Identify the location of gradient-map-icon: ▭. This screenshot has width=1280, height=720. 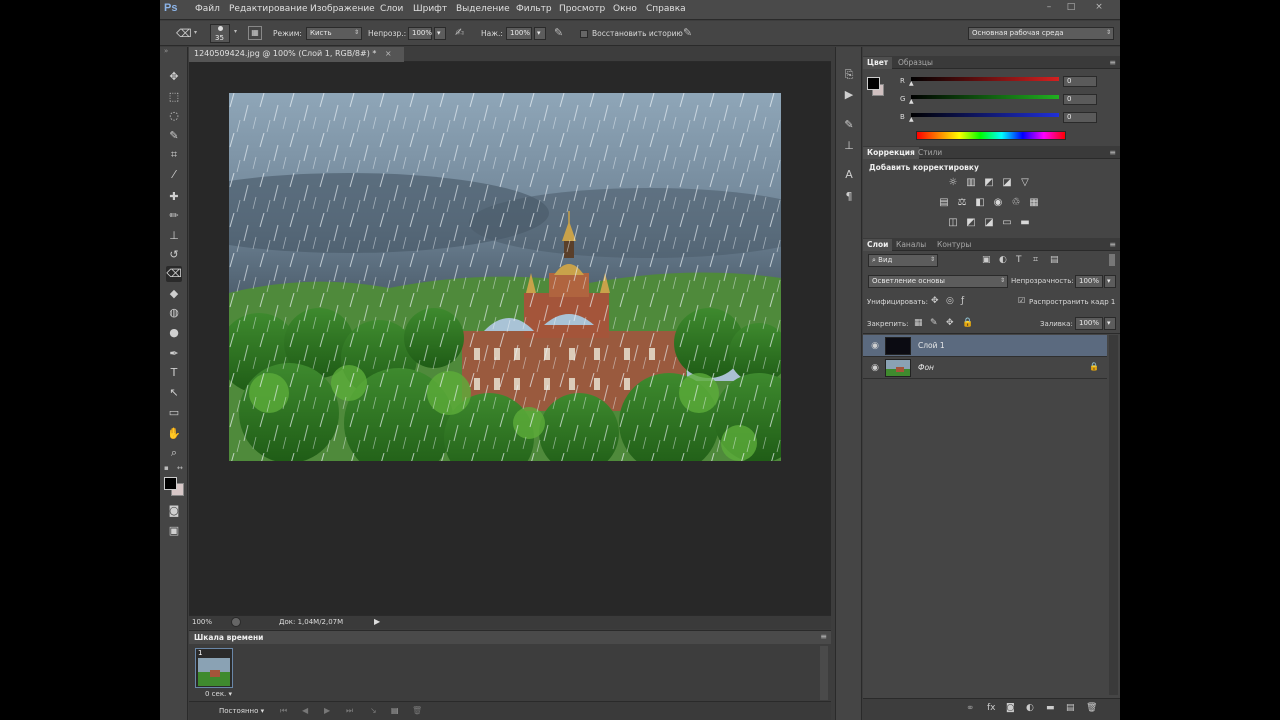
(1007, 223).